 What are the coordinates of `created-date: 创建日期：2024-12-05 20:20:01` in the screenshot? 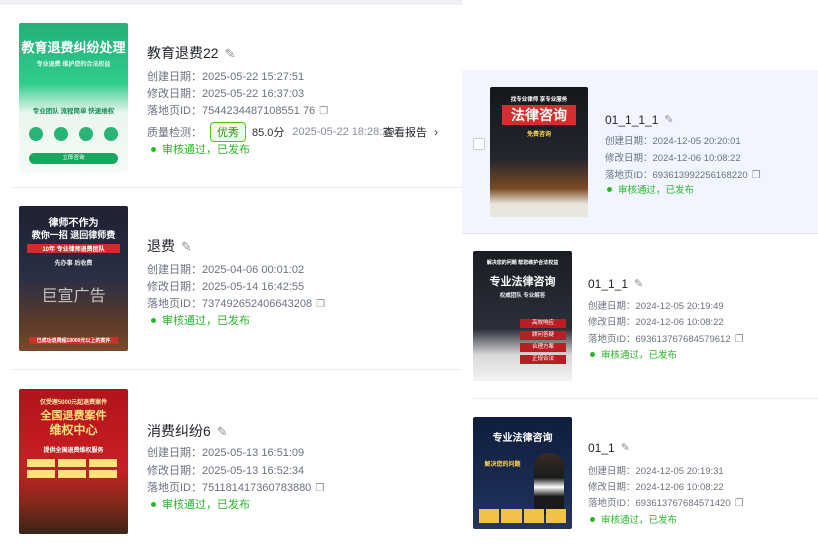 It's located at (673, 141).